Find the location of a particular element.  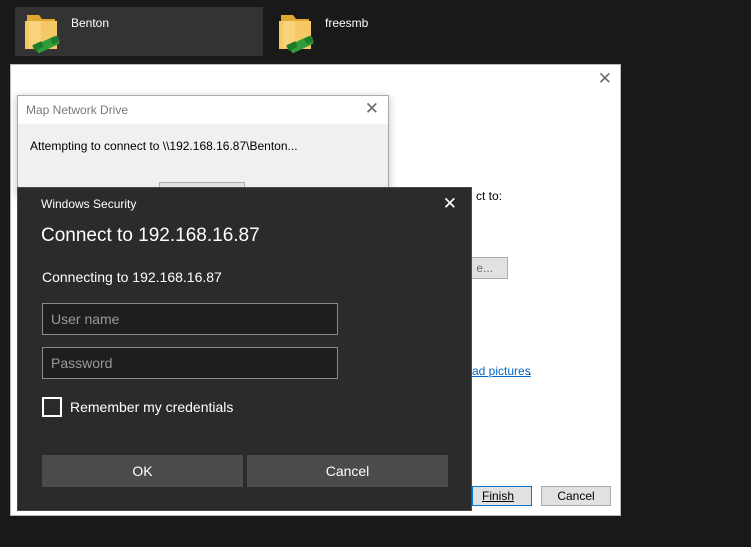

finish-button: Finish is located at coordinates (502, 496).